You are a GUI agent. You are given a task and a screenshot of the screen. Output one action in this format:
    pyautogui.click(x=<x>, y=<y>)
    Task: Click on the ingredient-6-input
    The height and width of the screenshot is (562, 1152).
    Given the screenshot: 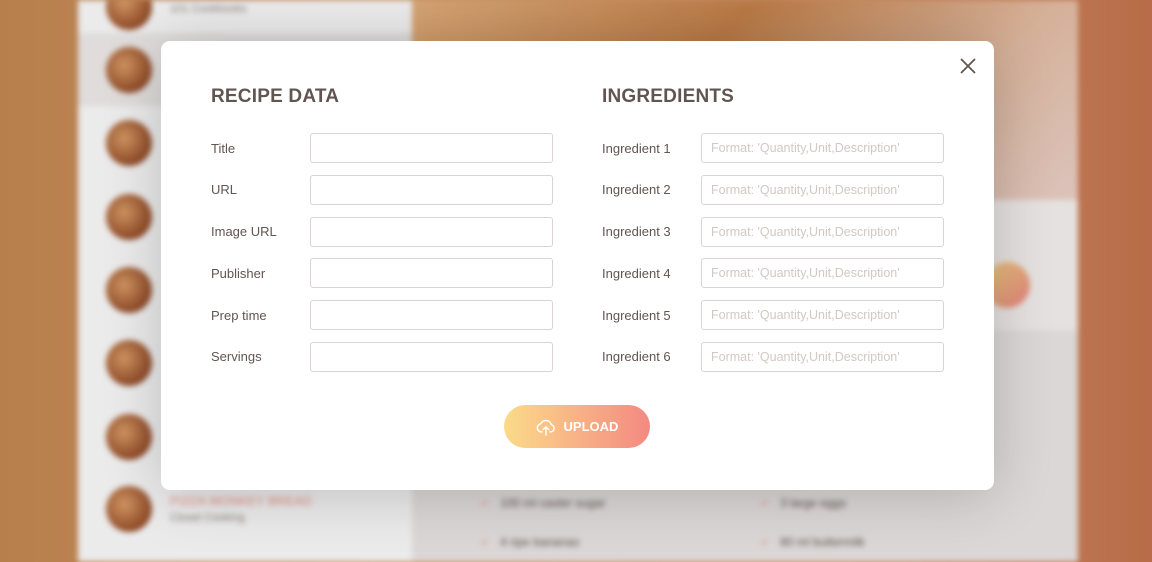 What is the action you would take?
    pyautogui.click(x=822, y=356)
    